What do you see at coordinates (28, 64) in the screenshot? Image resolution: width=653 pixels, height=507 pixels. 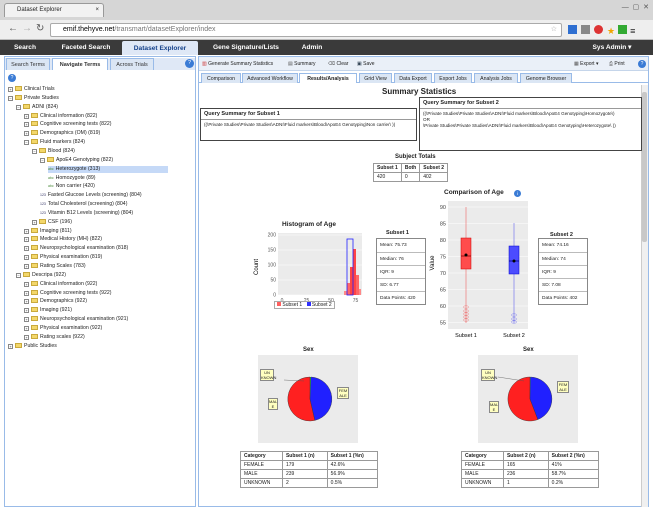 I see `tab-search-terms: Search Terms` at bounding box center [28, 64].